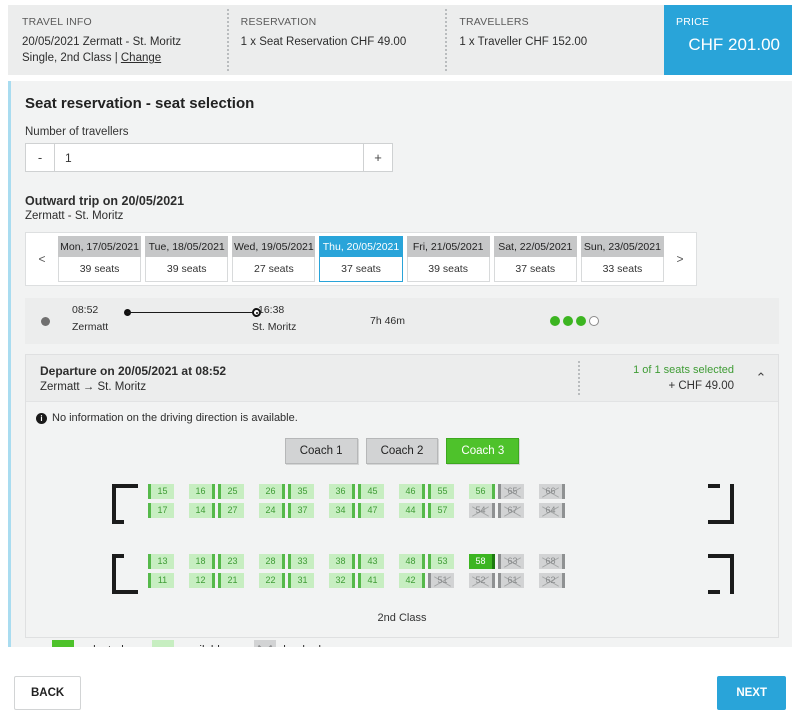 The image size is (800, 724). What do you see at coordinates (361, 269) in the screenshot?
I see `date-card-seats: 37 seats` at bounding box center [361, 269].